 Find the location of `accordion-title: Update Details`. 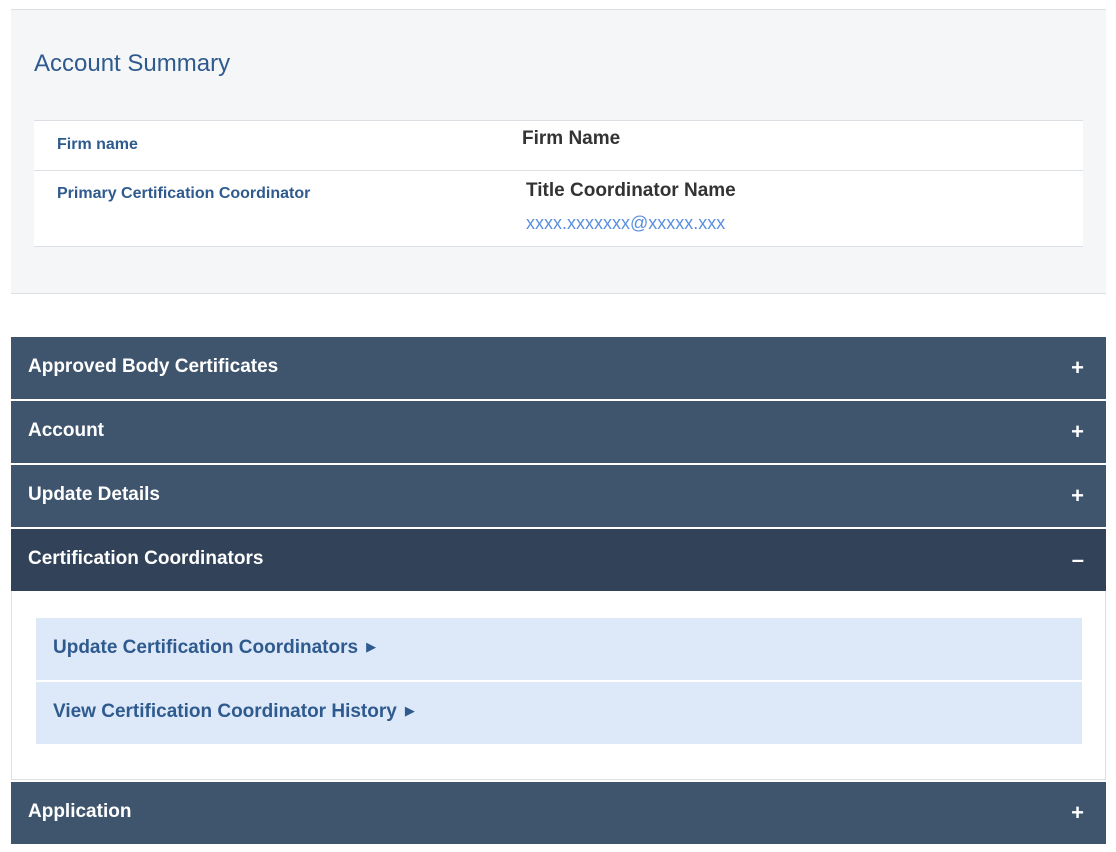

accordion-title: Update Details is located at coordinates (94, 494).